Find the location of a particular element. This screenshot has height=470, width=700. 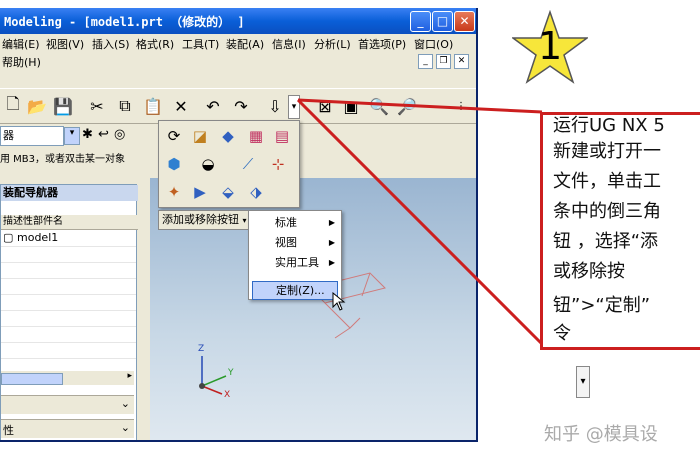

callout-line: 文件，单击工 is located at coordinates (607, 181).